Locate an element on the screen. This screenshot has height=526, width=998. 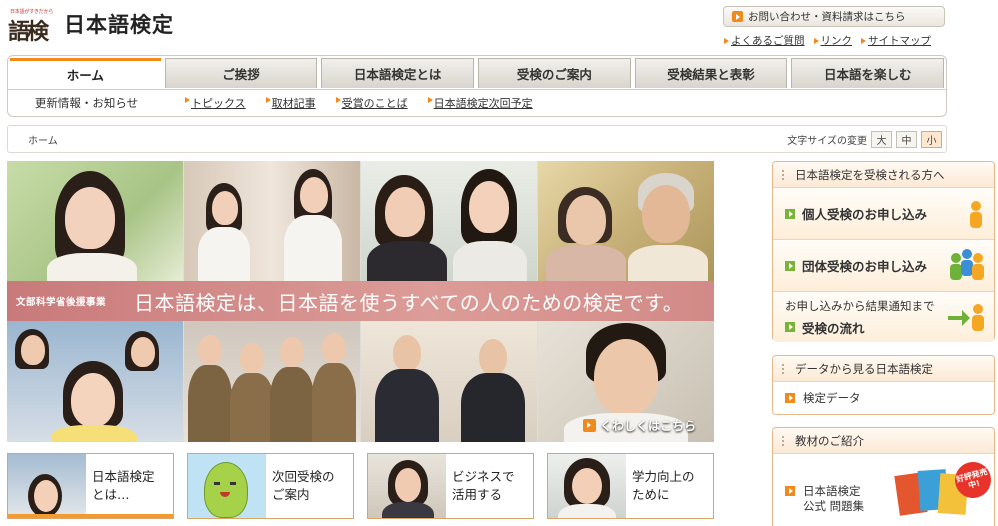
banner-about-thumb is located at coordinates (47, 486).